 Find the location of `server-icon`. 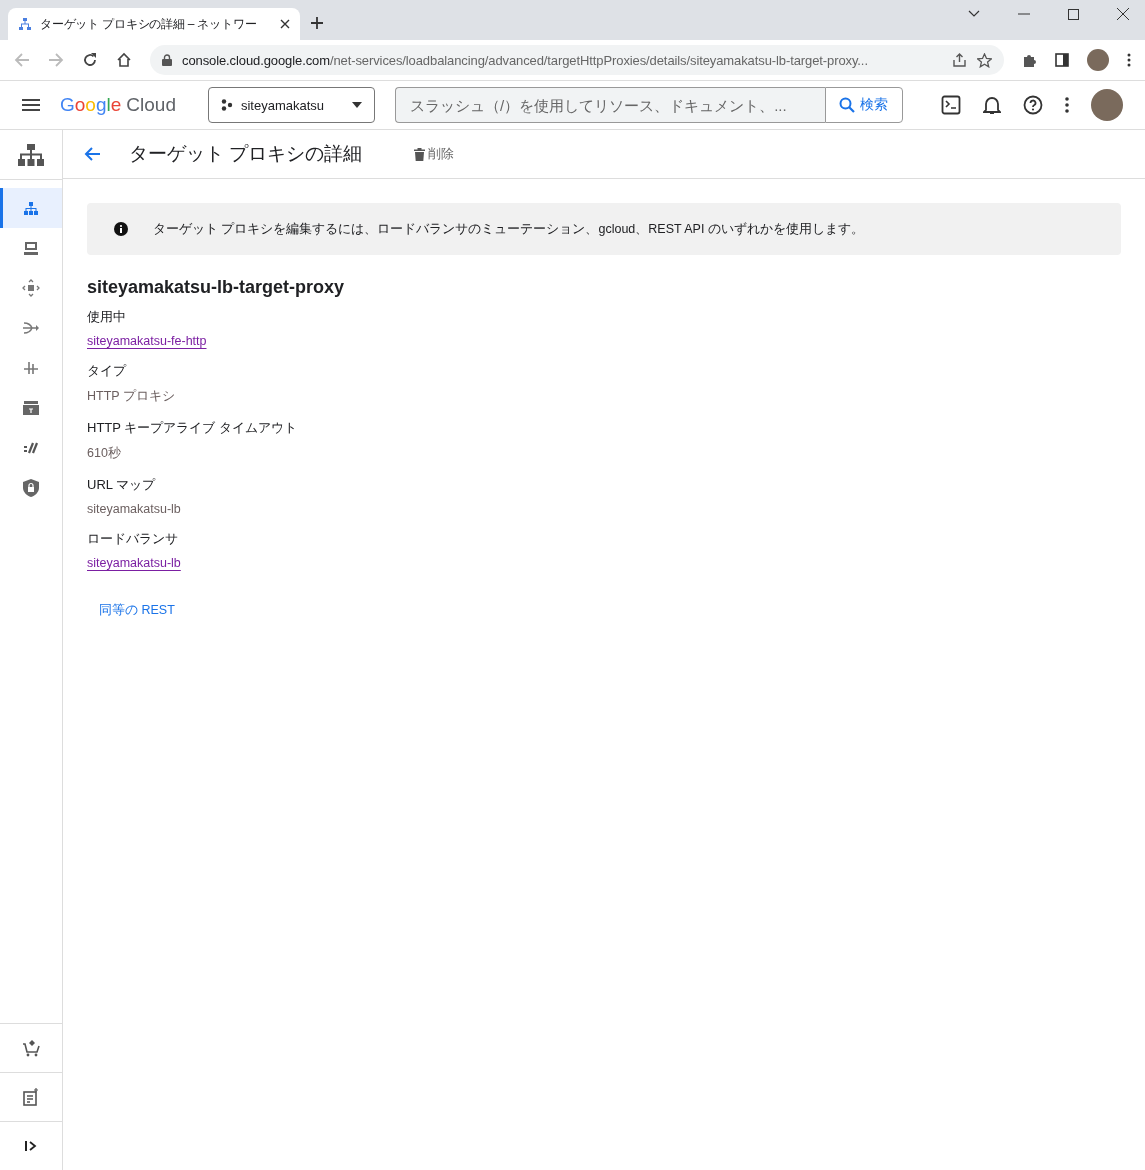

server-icon is located at coordinates (31, 248).